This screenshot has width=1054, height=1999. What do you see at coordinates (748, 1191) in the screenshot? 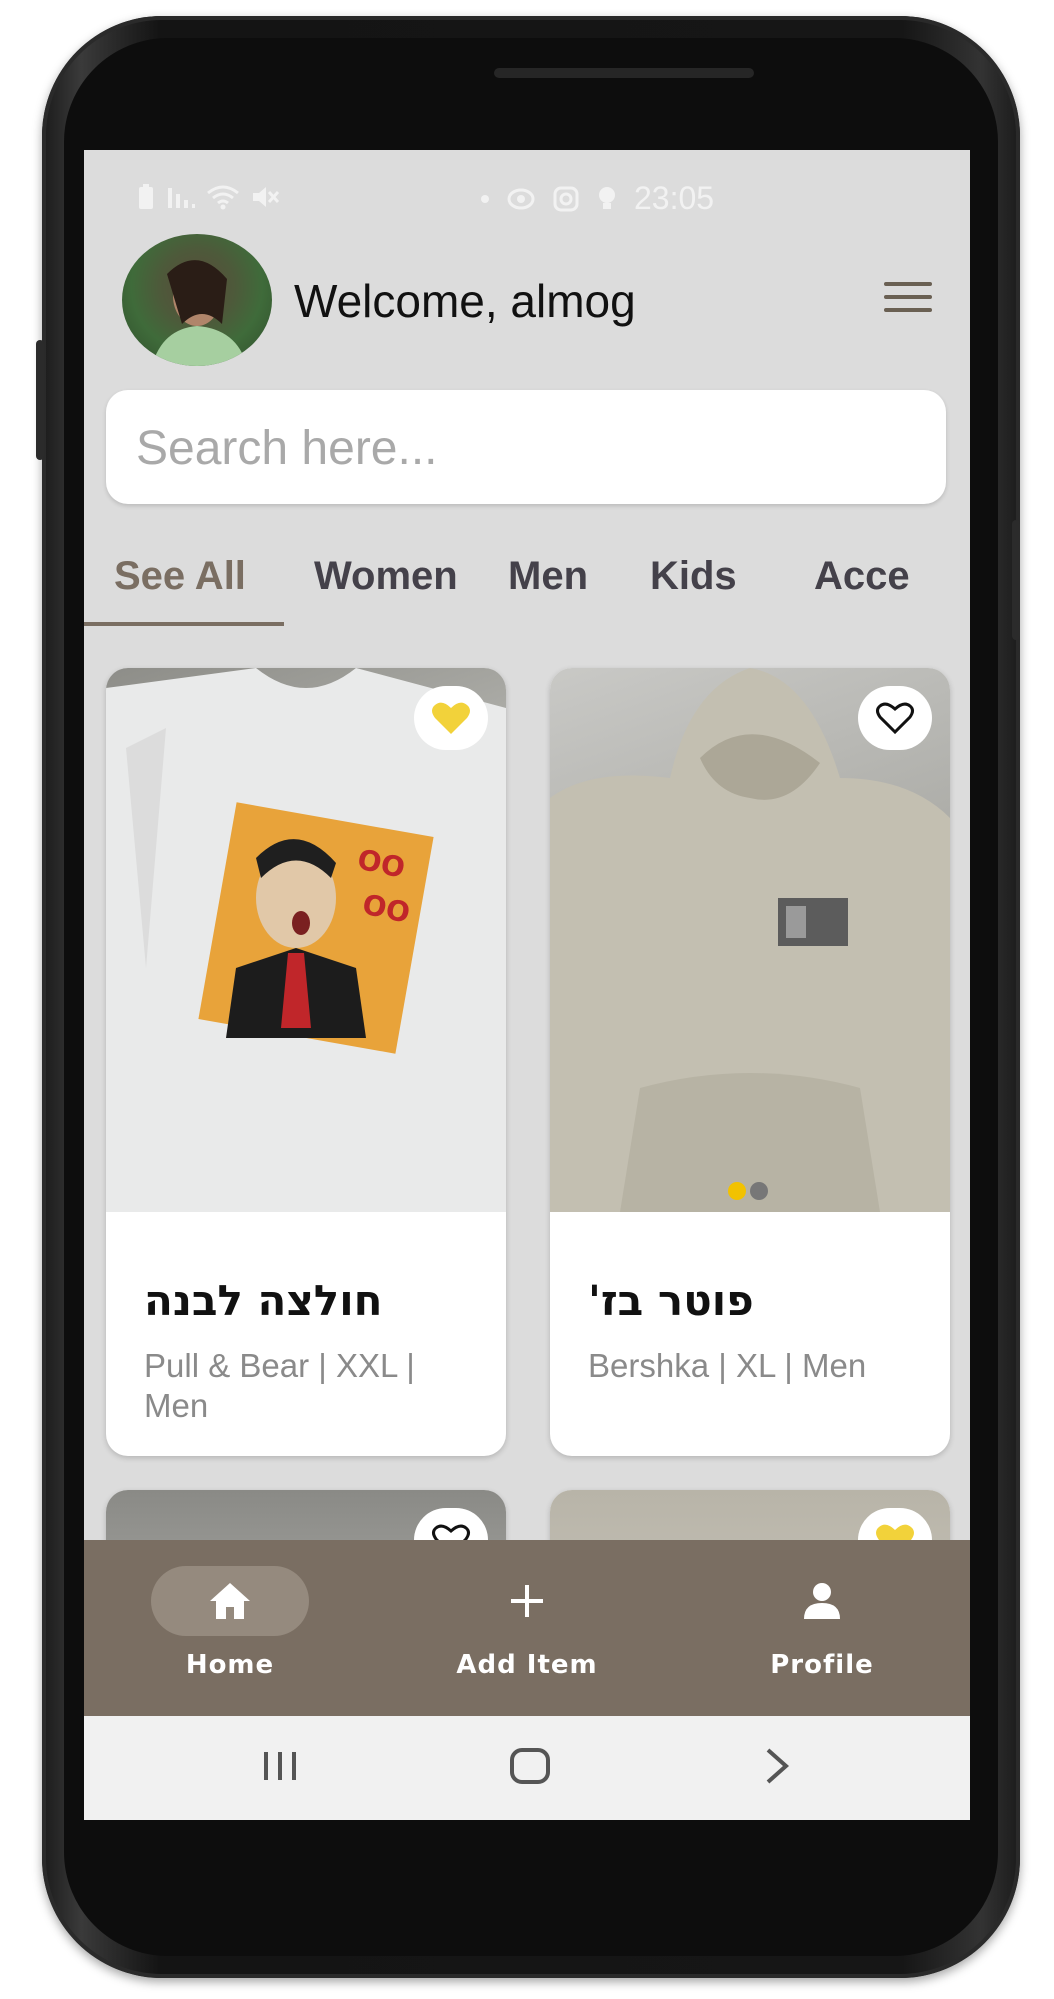
I see `image-pagination` at bounding box center [748, 1191].